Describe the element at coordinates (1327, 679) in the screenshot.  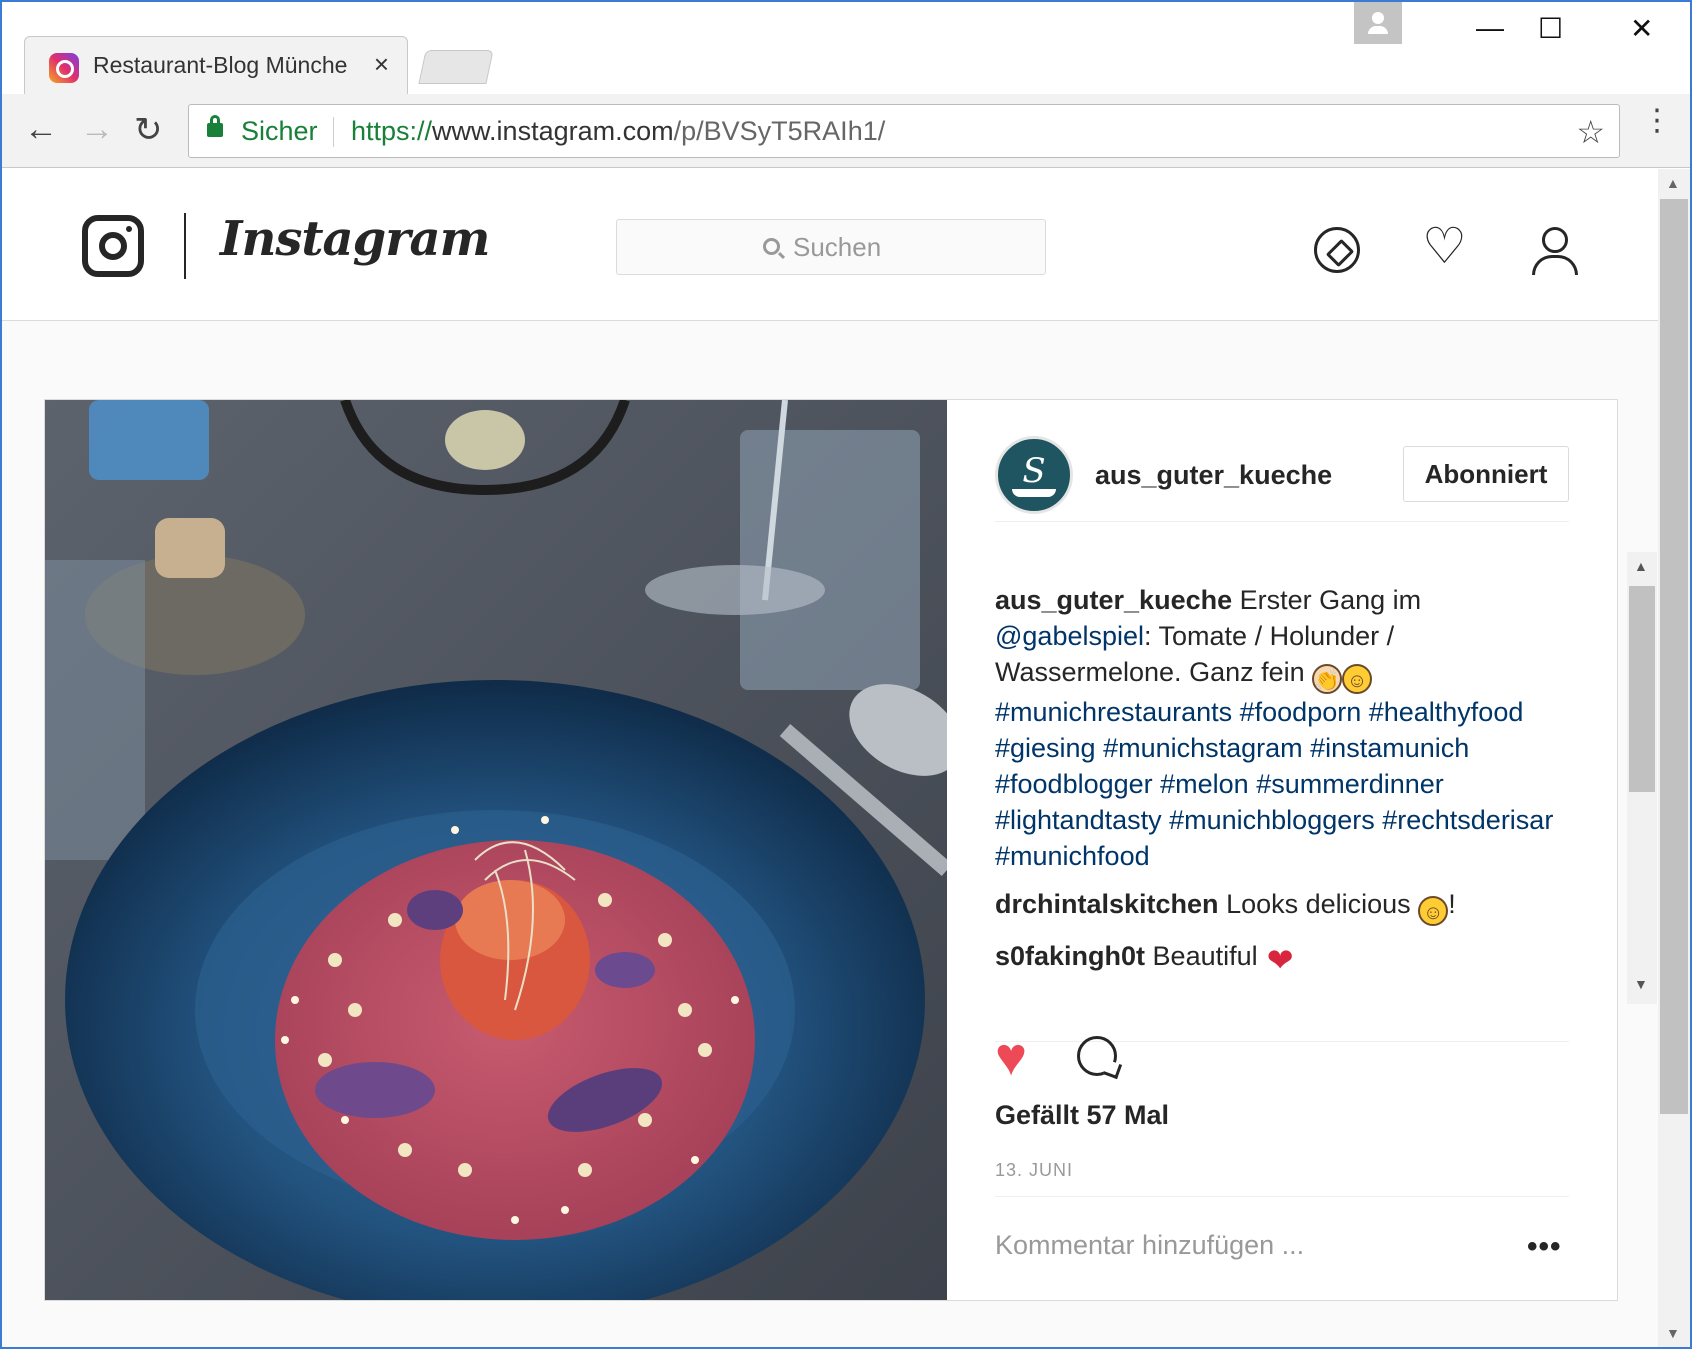
I see `clapping-hands-icon: 👏` at that location.